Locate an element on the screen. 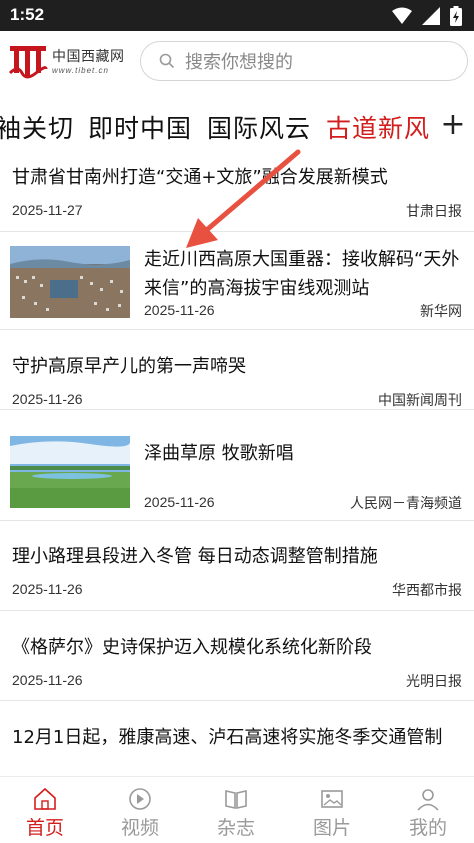 This screenshot has height=843, width=474. book-icon is located at coordinates (236, 799).